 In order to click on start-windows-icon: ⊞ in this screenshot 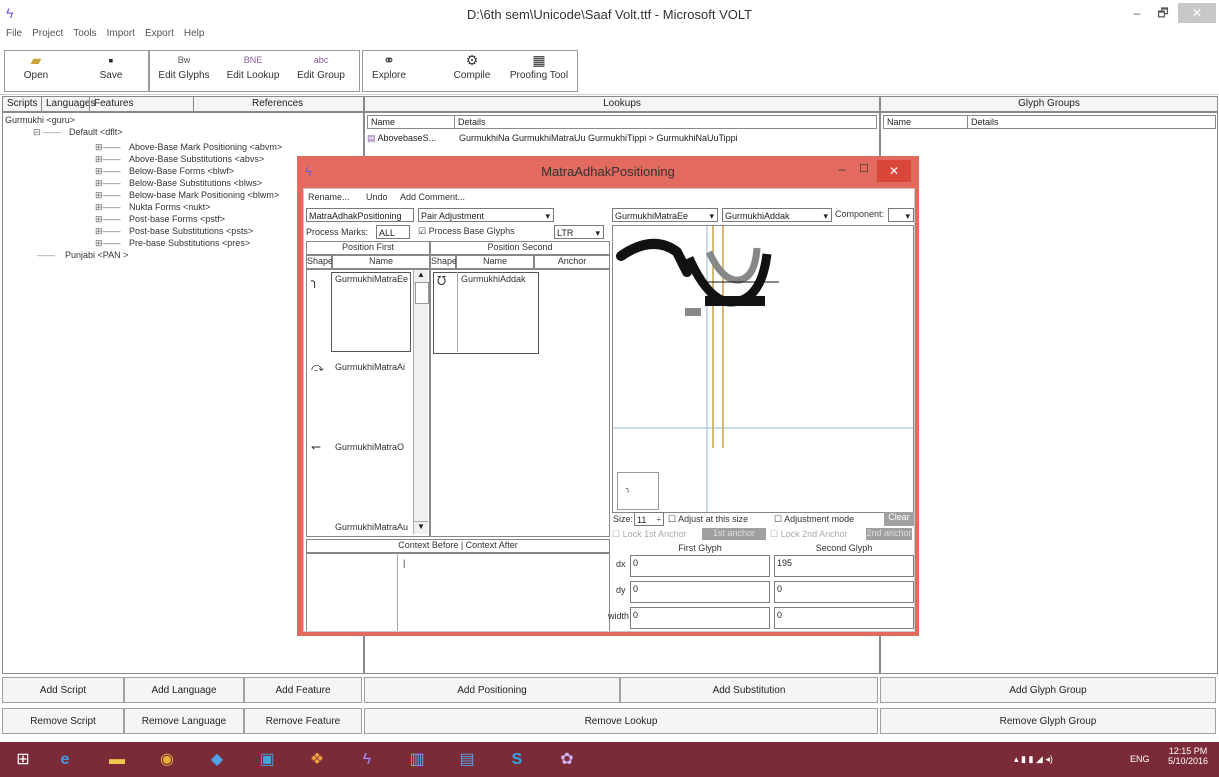, I will do `click(23, 760)`.